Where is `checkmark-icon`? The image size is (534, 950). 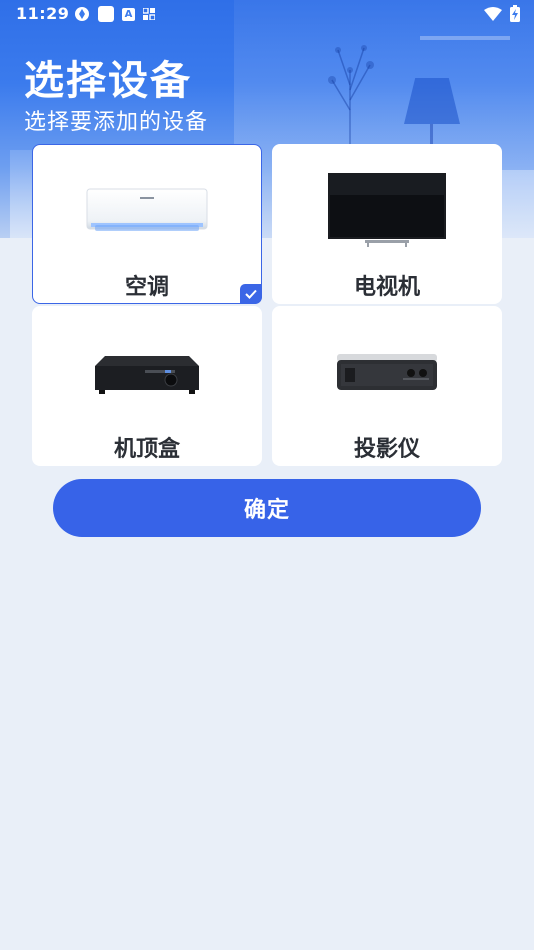 checkmark-icon is located at coordinates (251, 294).